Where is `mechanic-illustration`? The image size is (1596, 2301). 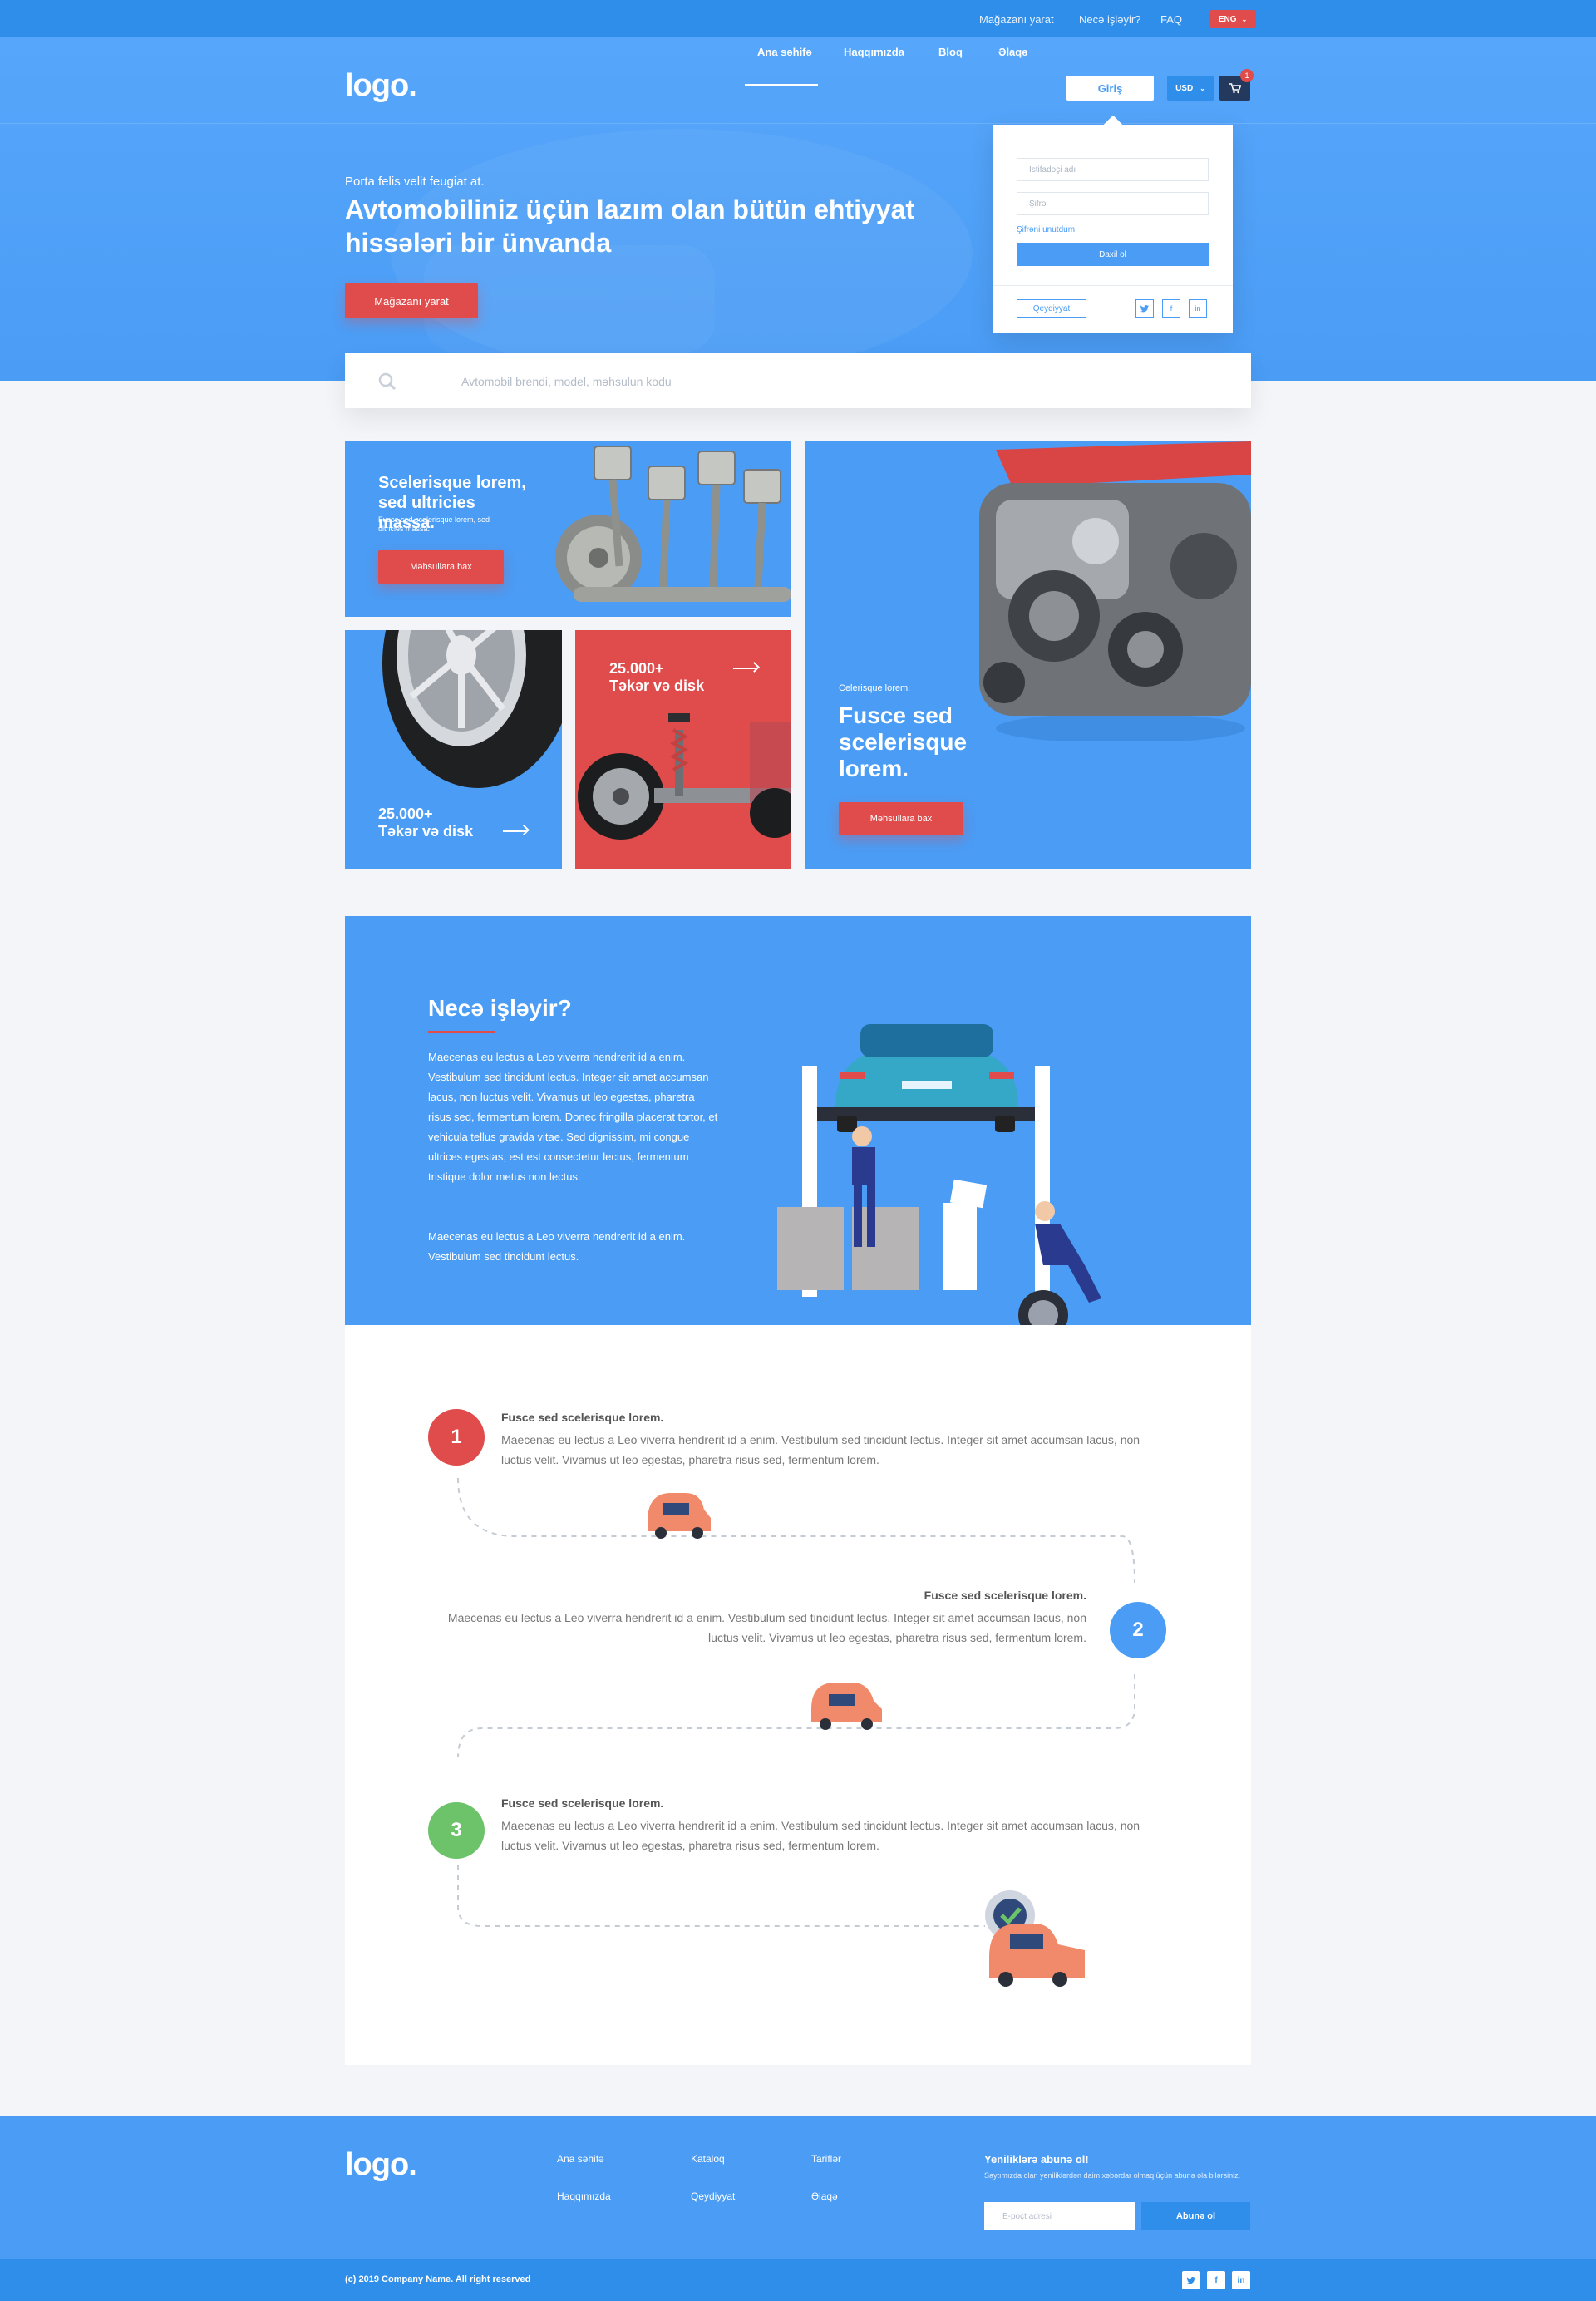 mechanic-illustration is located at coordinates (939, 1182).